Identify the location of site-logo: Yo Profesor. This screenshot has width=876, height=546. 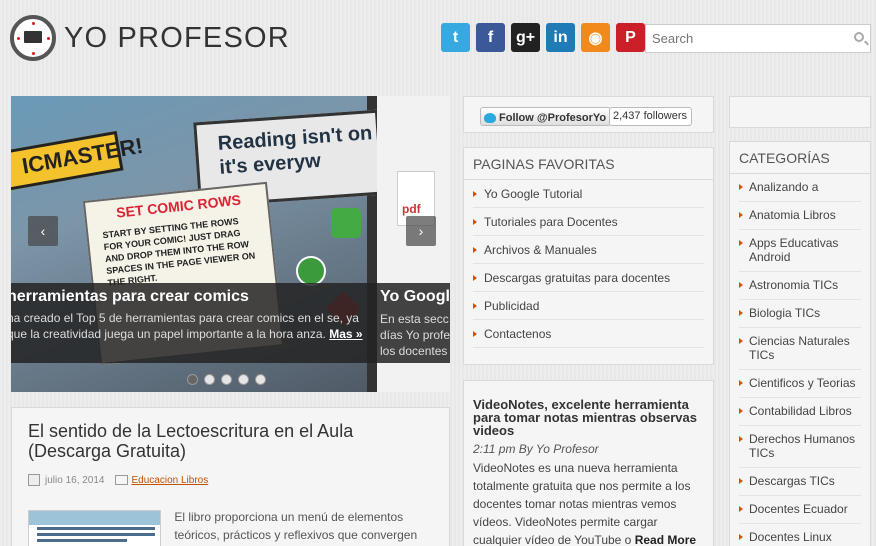
(150, 38).